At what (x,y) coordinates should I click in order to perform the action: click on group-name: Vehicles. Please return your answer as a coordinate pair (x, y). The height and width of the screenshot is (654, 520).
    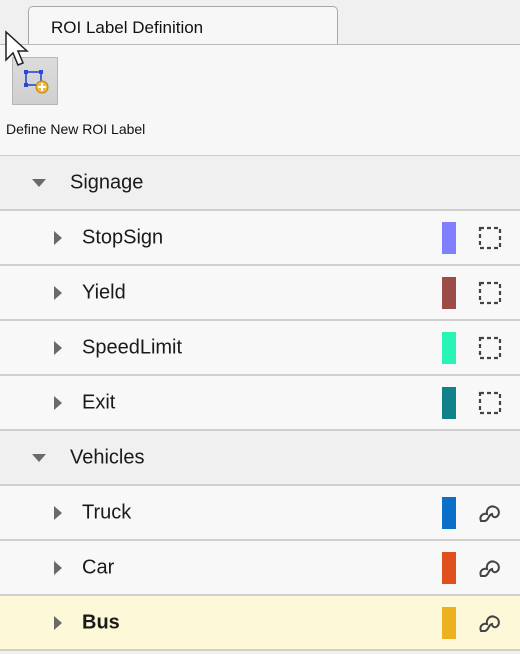
    Looking at the image, I should click on (107, 457).